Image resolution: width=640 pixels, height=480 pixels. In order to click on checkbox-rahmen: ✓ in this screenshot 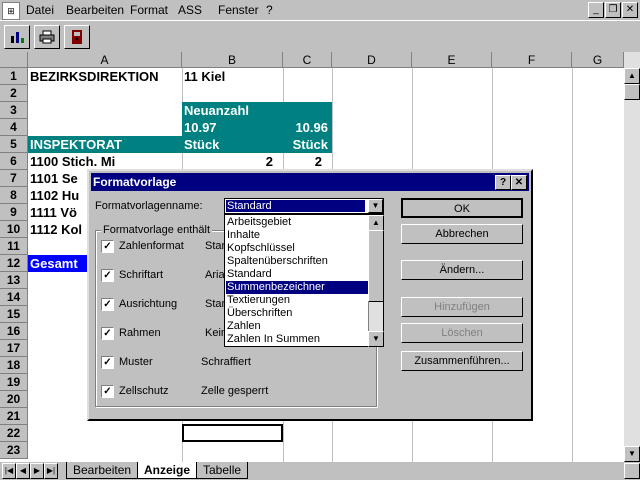, I will do `click(107, 333)`.